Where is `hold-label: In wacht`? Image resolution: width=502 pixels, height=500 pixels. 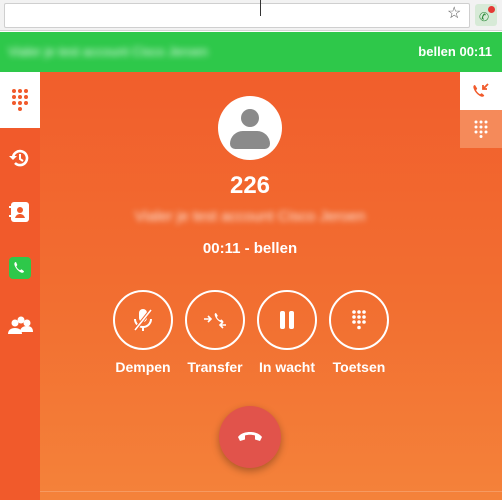
hold-label: In wacht is located at coordinates (286, 367).